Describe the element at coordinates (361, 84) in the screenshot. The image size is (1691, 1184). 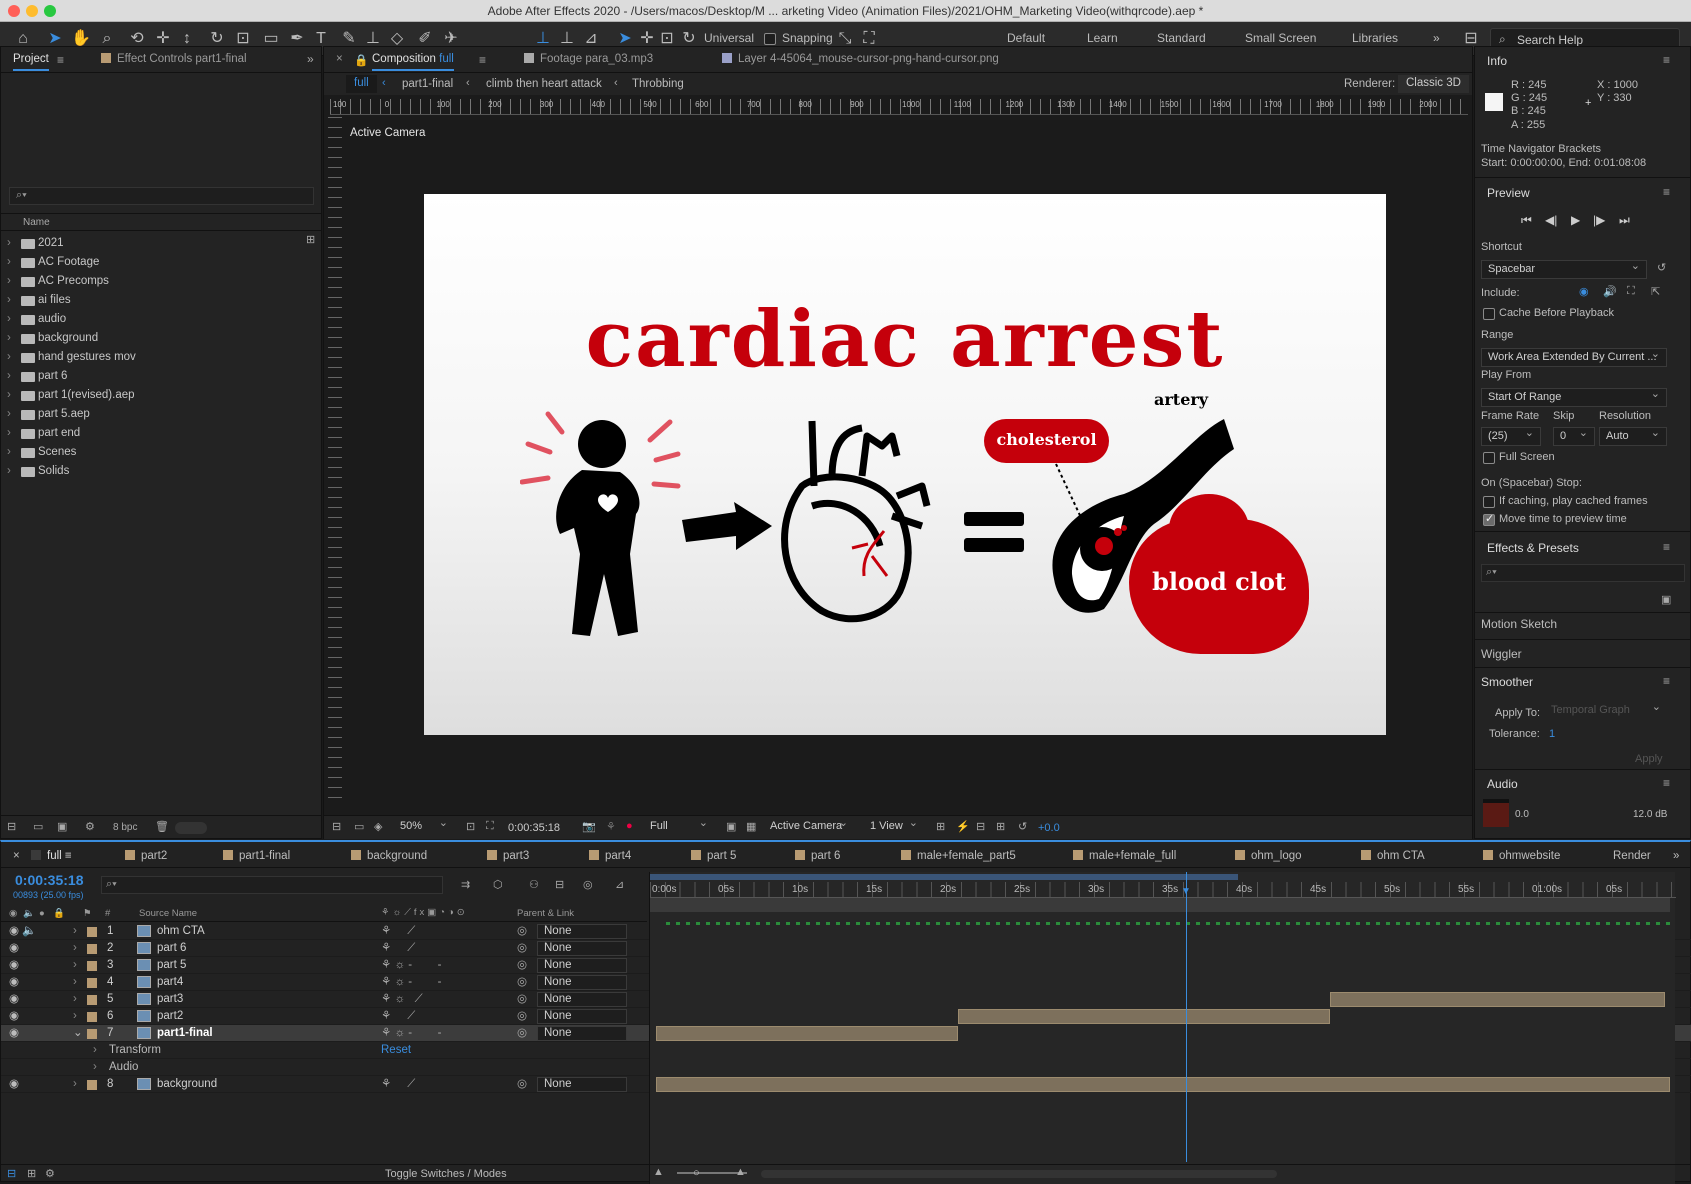
I see `breadcrumb-full: full` at that location.